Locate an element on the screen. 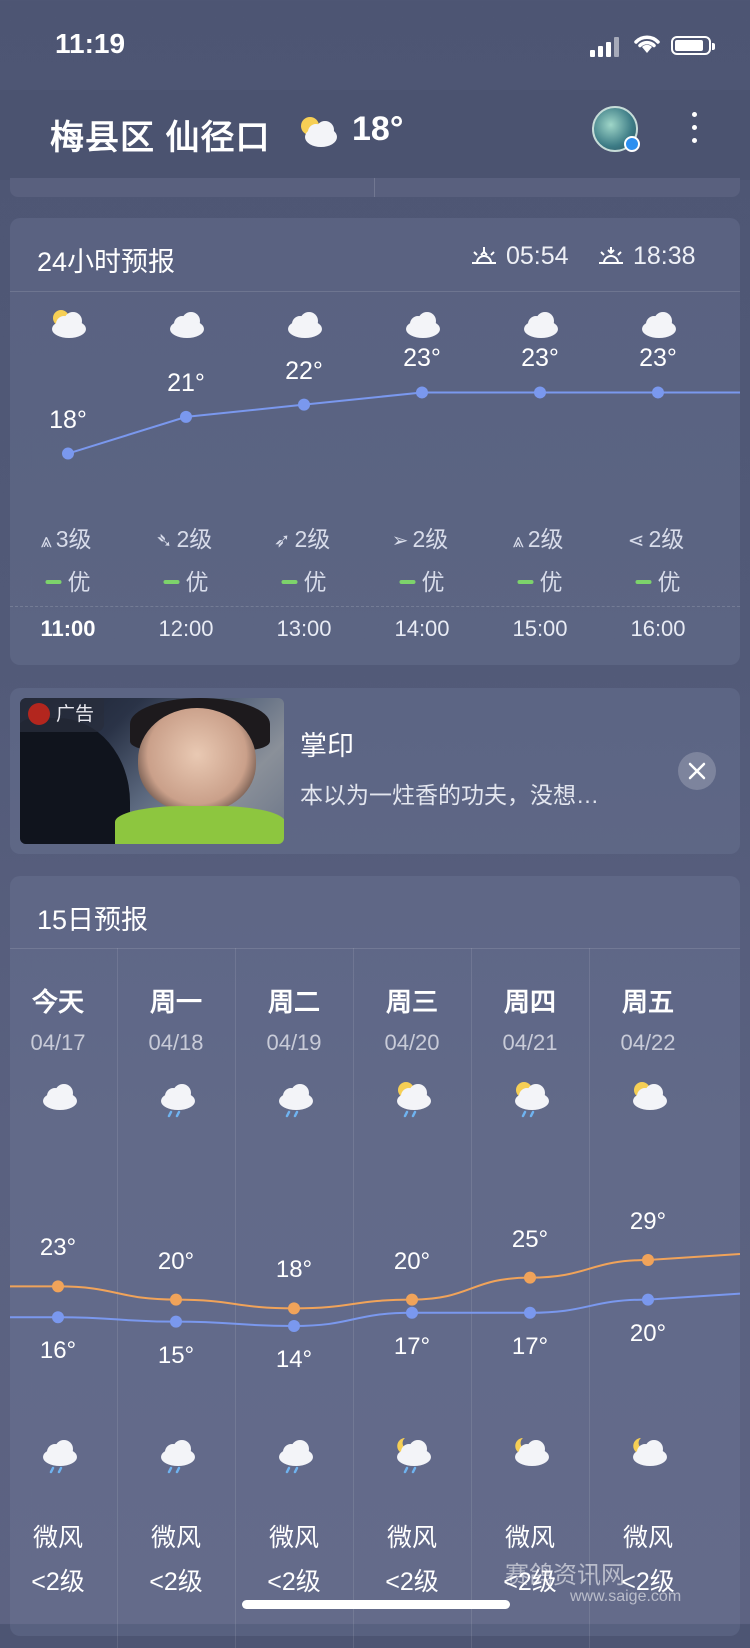  daily-high-label: 18° is located at coordinates (294, 1270).